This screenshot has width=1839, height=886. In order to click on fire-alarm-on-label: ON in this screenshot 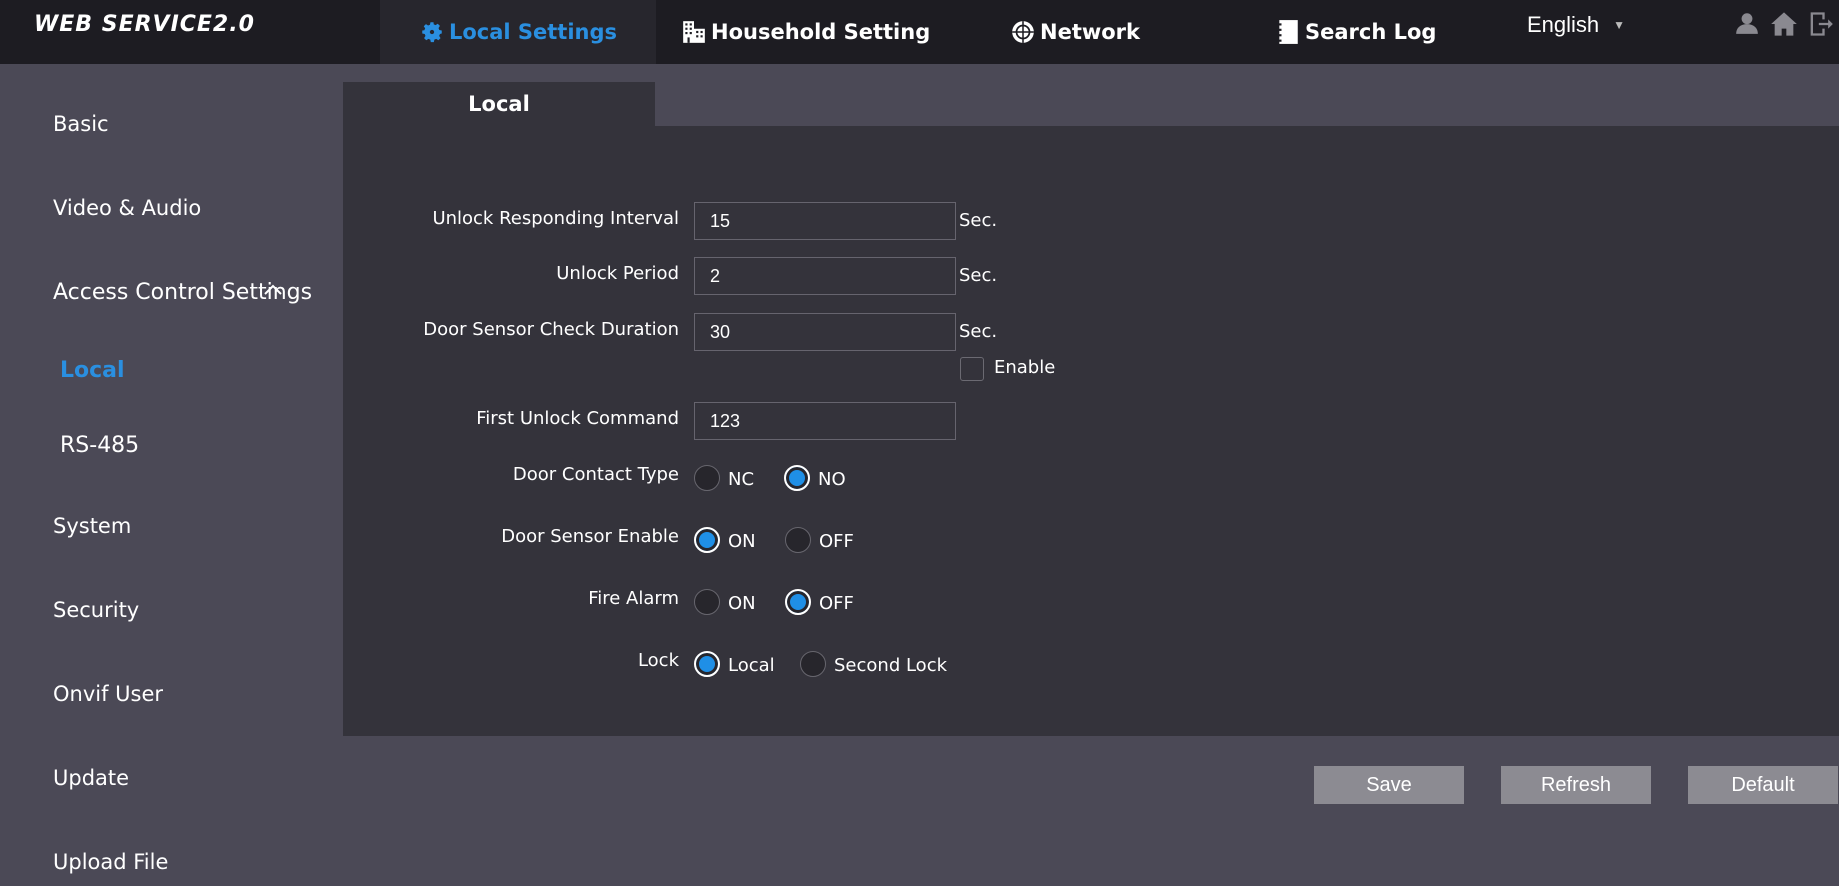, I will do `click(742, 603)`.